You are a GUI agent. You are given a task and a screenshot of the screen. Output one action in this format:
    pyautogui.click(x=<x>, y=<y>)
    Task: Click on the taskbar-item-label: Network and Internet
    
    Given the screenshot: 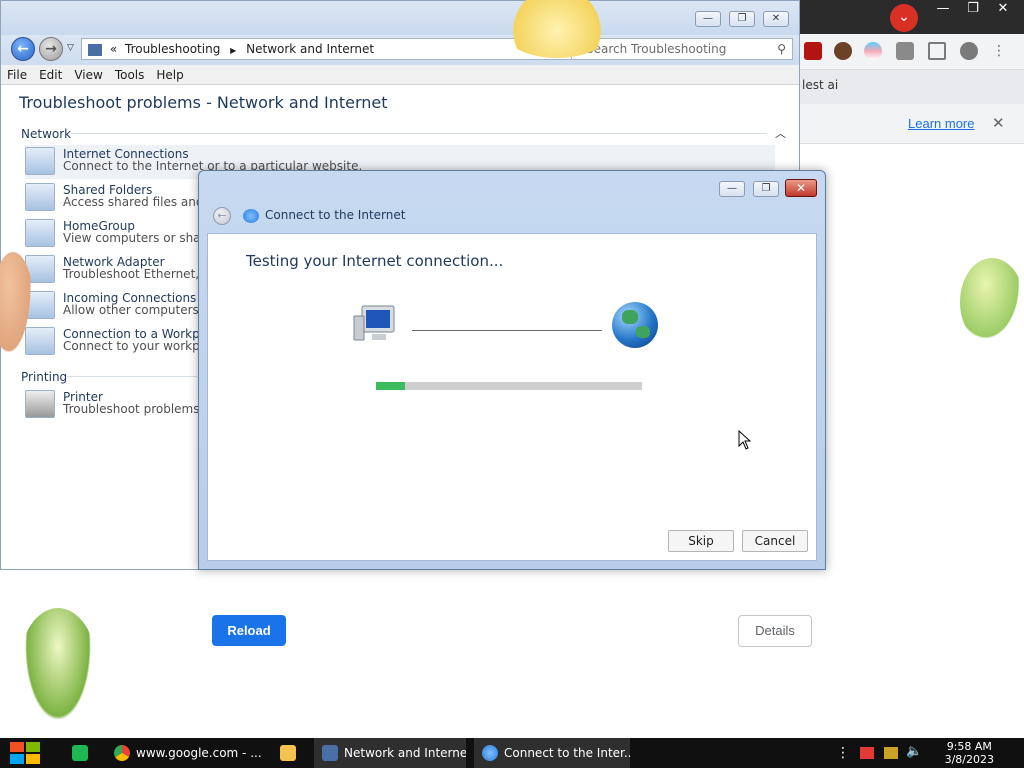 What is the action you would take?
    pyautogui.click(x=405, y=753)
    